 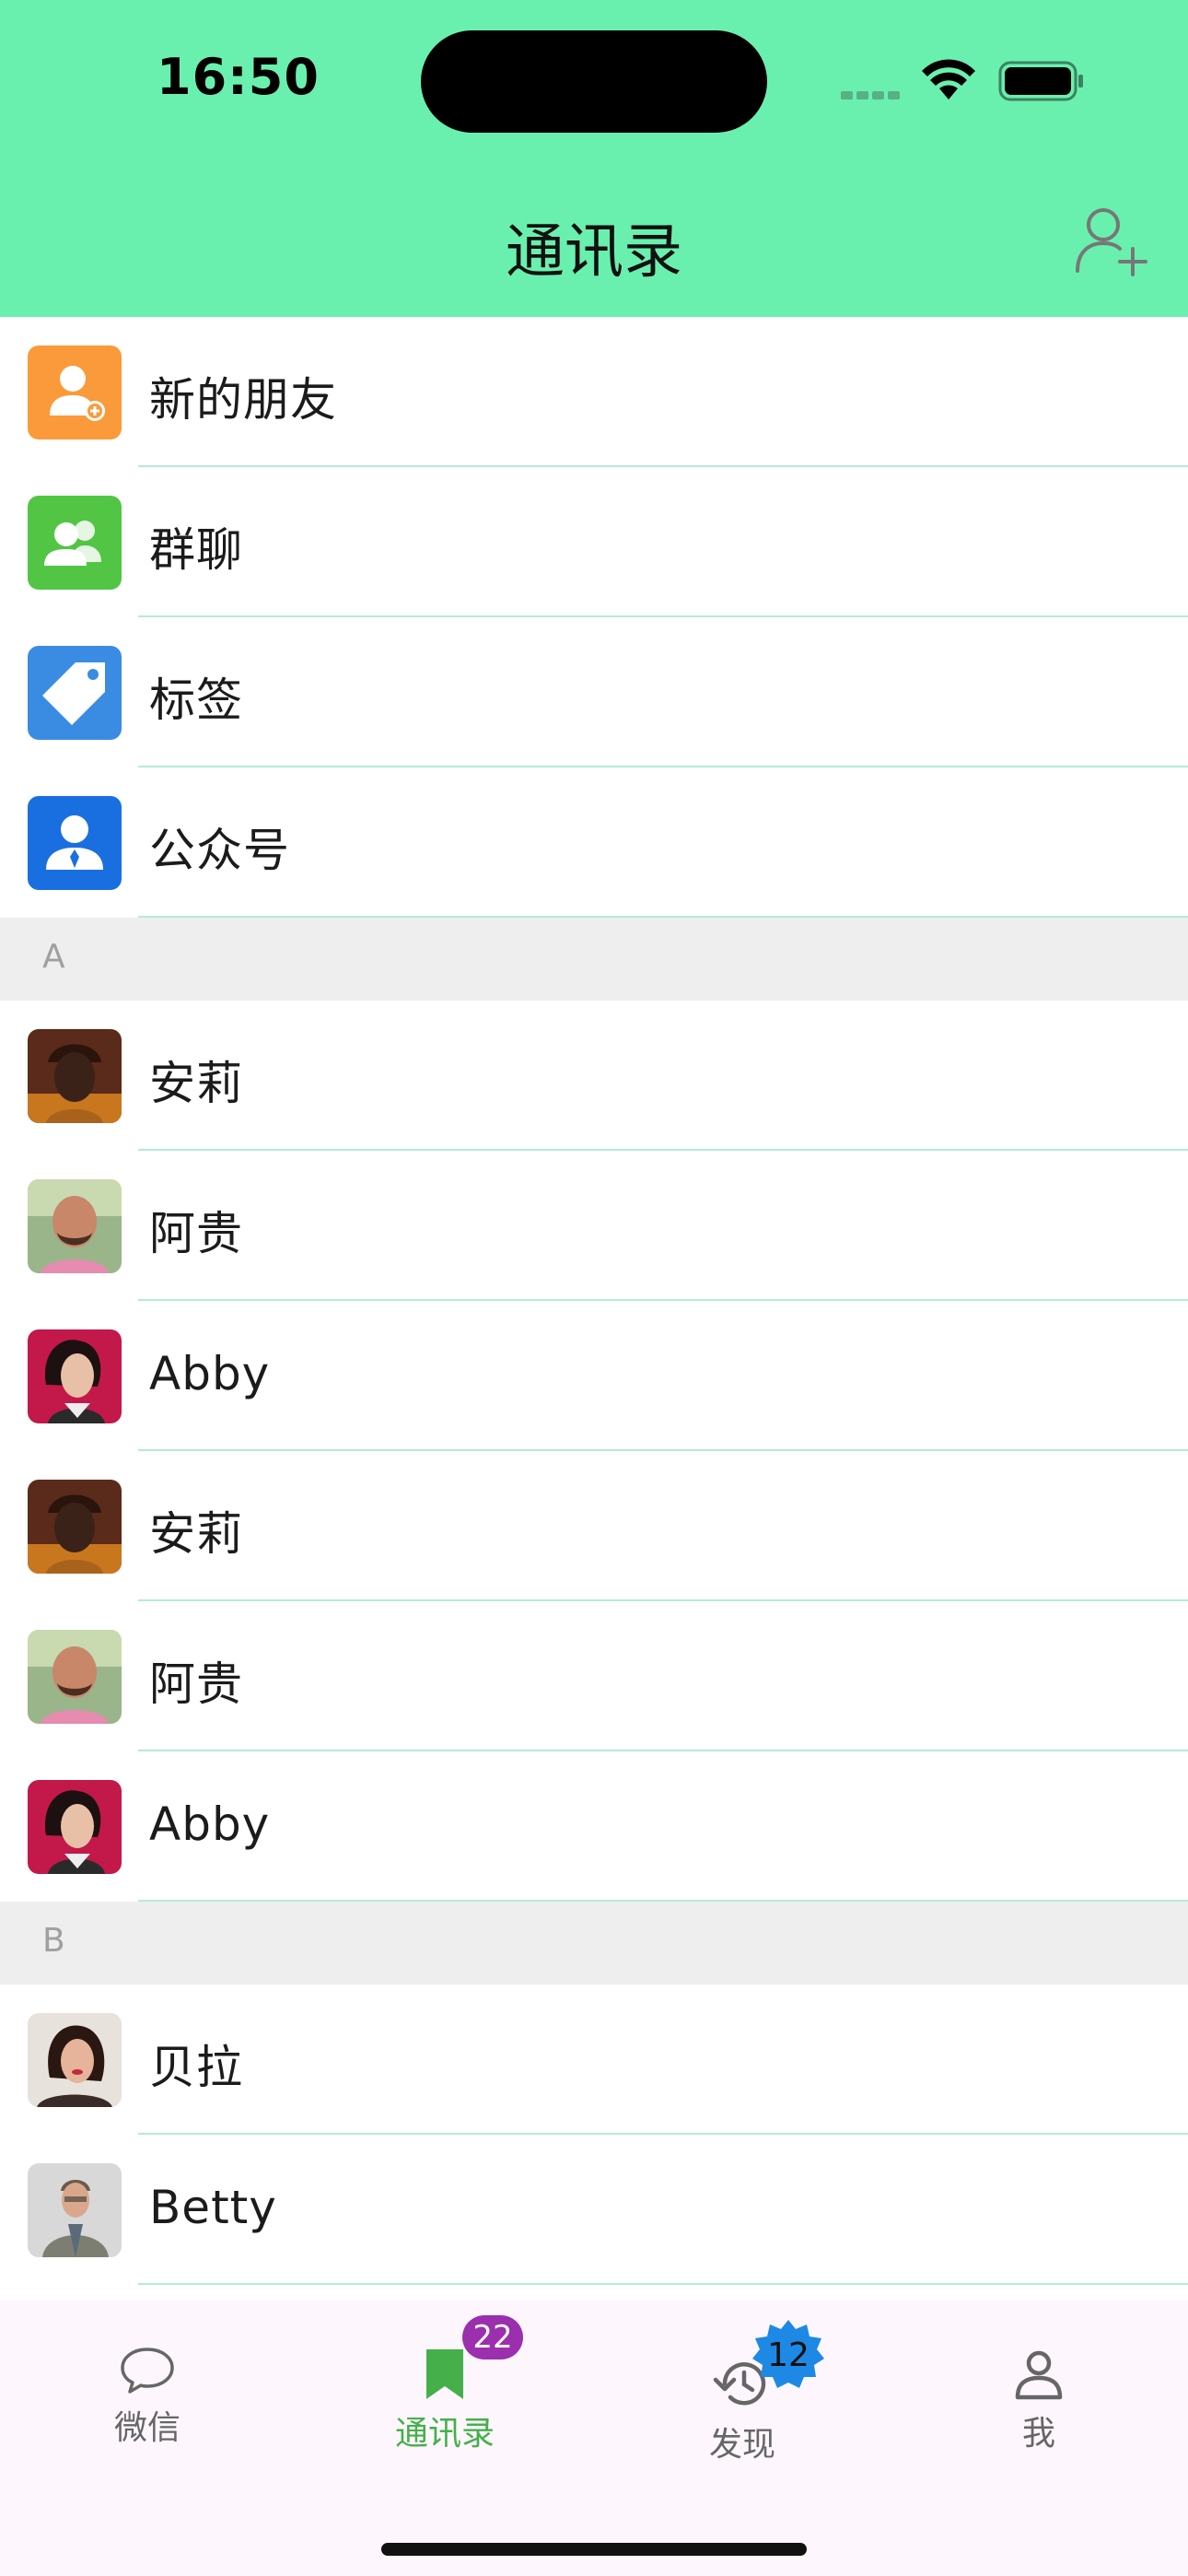 What do you see at coordinates (594, 842) in the screenshot?
I see `official-accounts-row: 公众号` at bounding box center [594, 842].